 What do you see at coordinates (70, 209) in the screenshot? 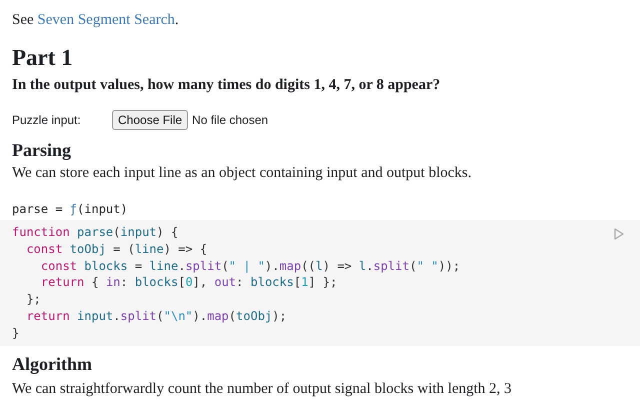
I see `cell-output: parse = ƒ(input)` at bounding box center [70, 209].